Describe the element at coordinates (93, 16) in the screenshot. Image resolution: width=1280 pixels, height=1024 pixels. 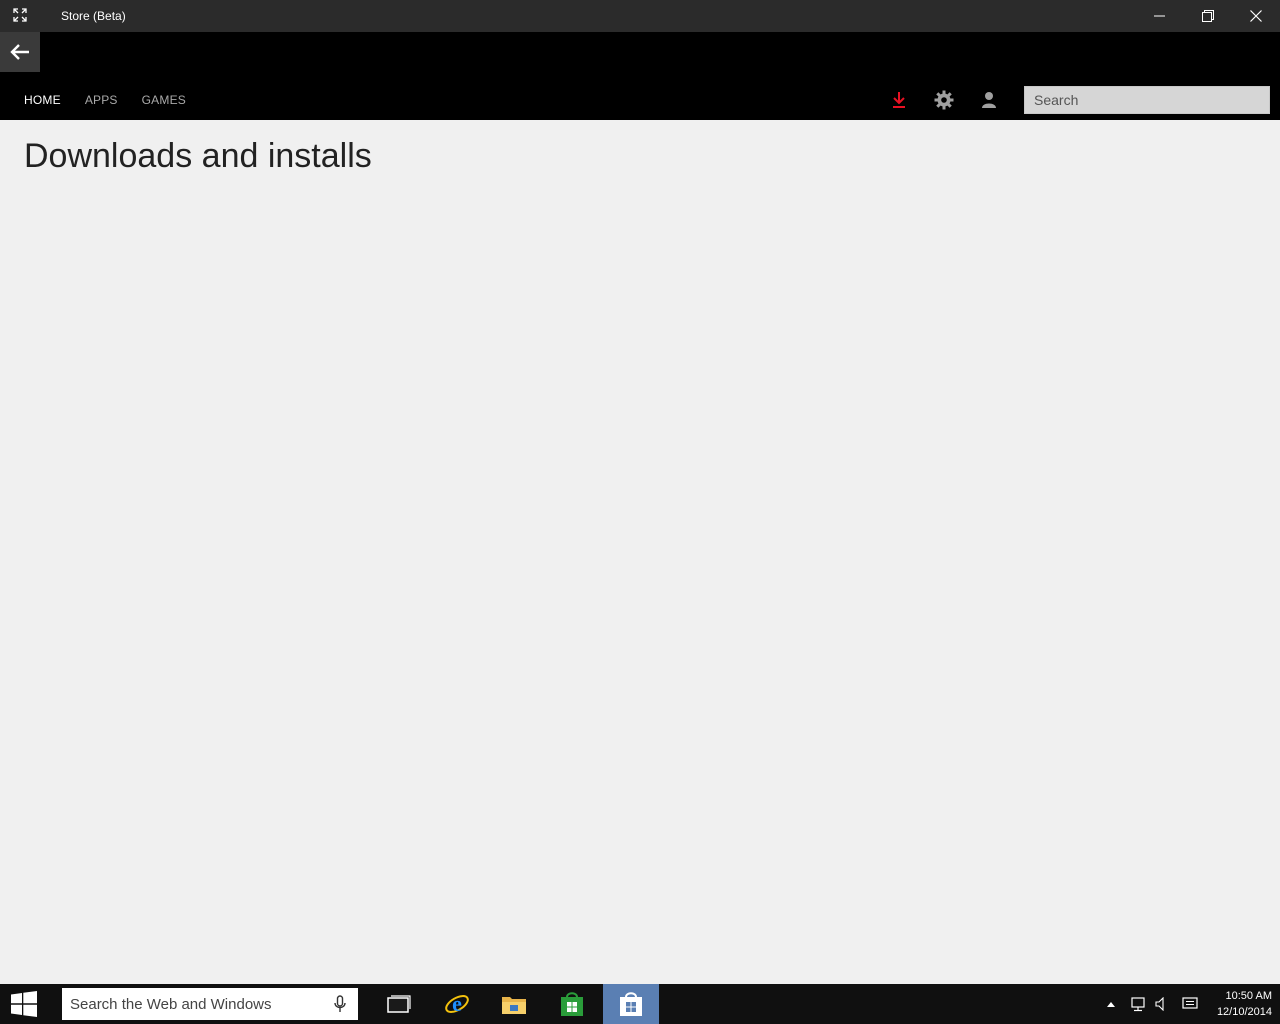
I see `window-title: Store (Beta)` at that location.